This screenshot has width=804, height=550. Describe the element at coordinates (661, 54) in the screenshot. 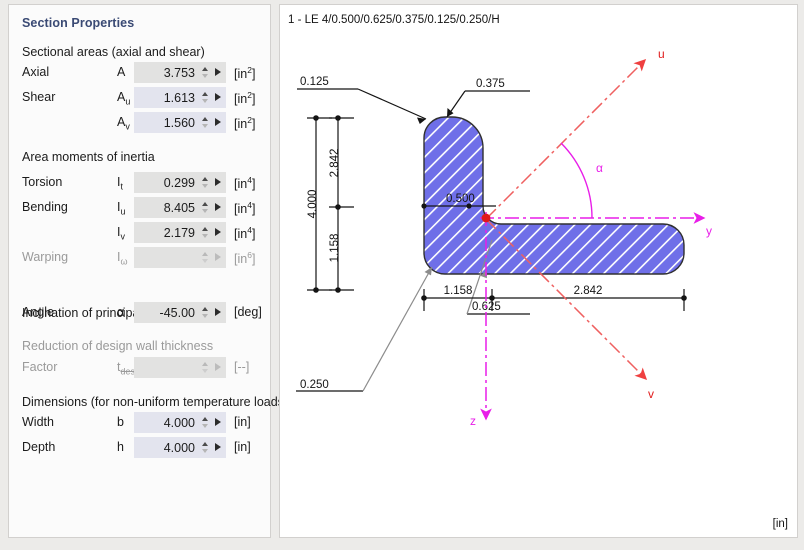

I see `axis-label-u: u` at that location.